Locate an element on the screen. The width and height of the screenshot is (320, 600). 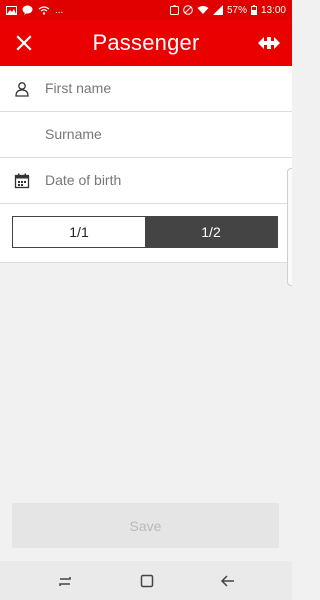
page-title: Passenger is located at coordinates (146, 42).